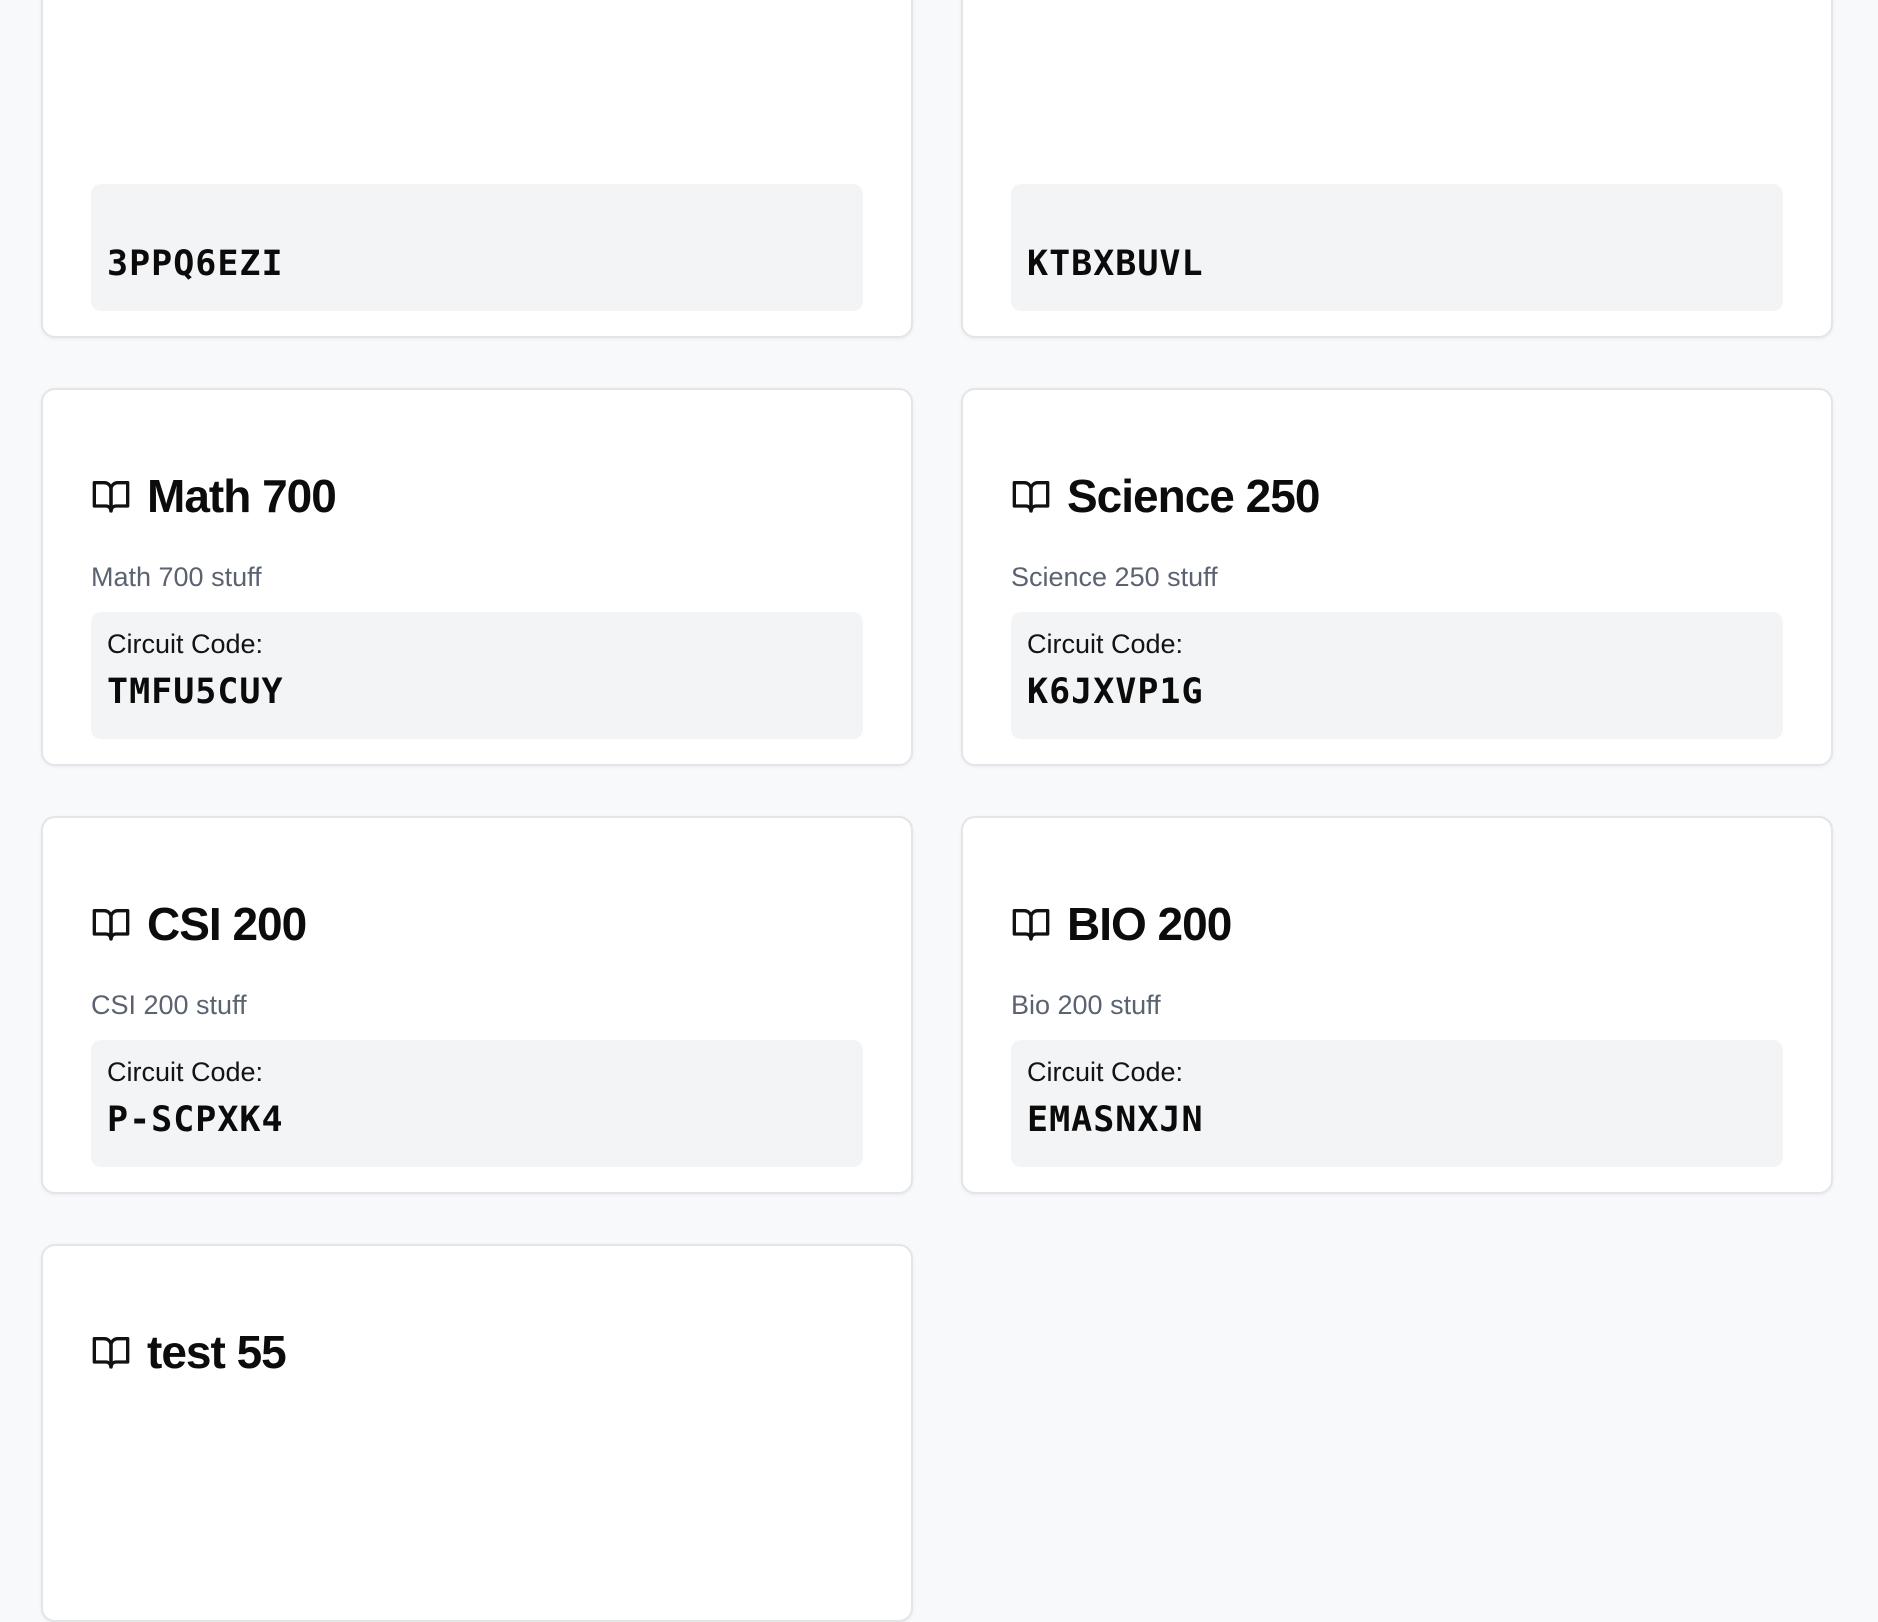 Image resolution: width=1878 pixels, height=1622 pixels. Describe the element at coordinates (242, 496) in the screenshot. I see `course-title: Math 700` at that location.